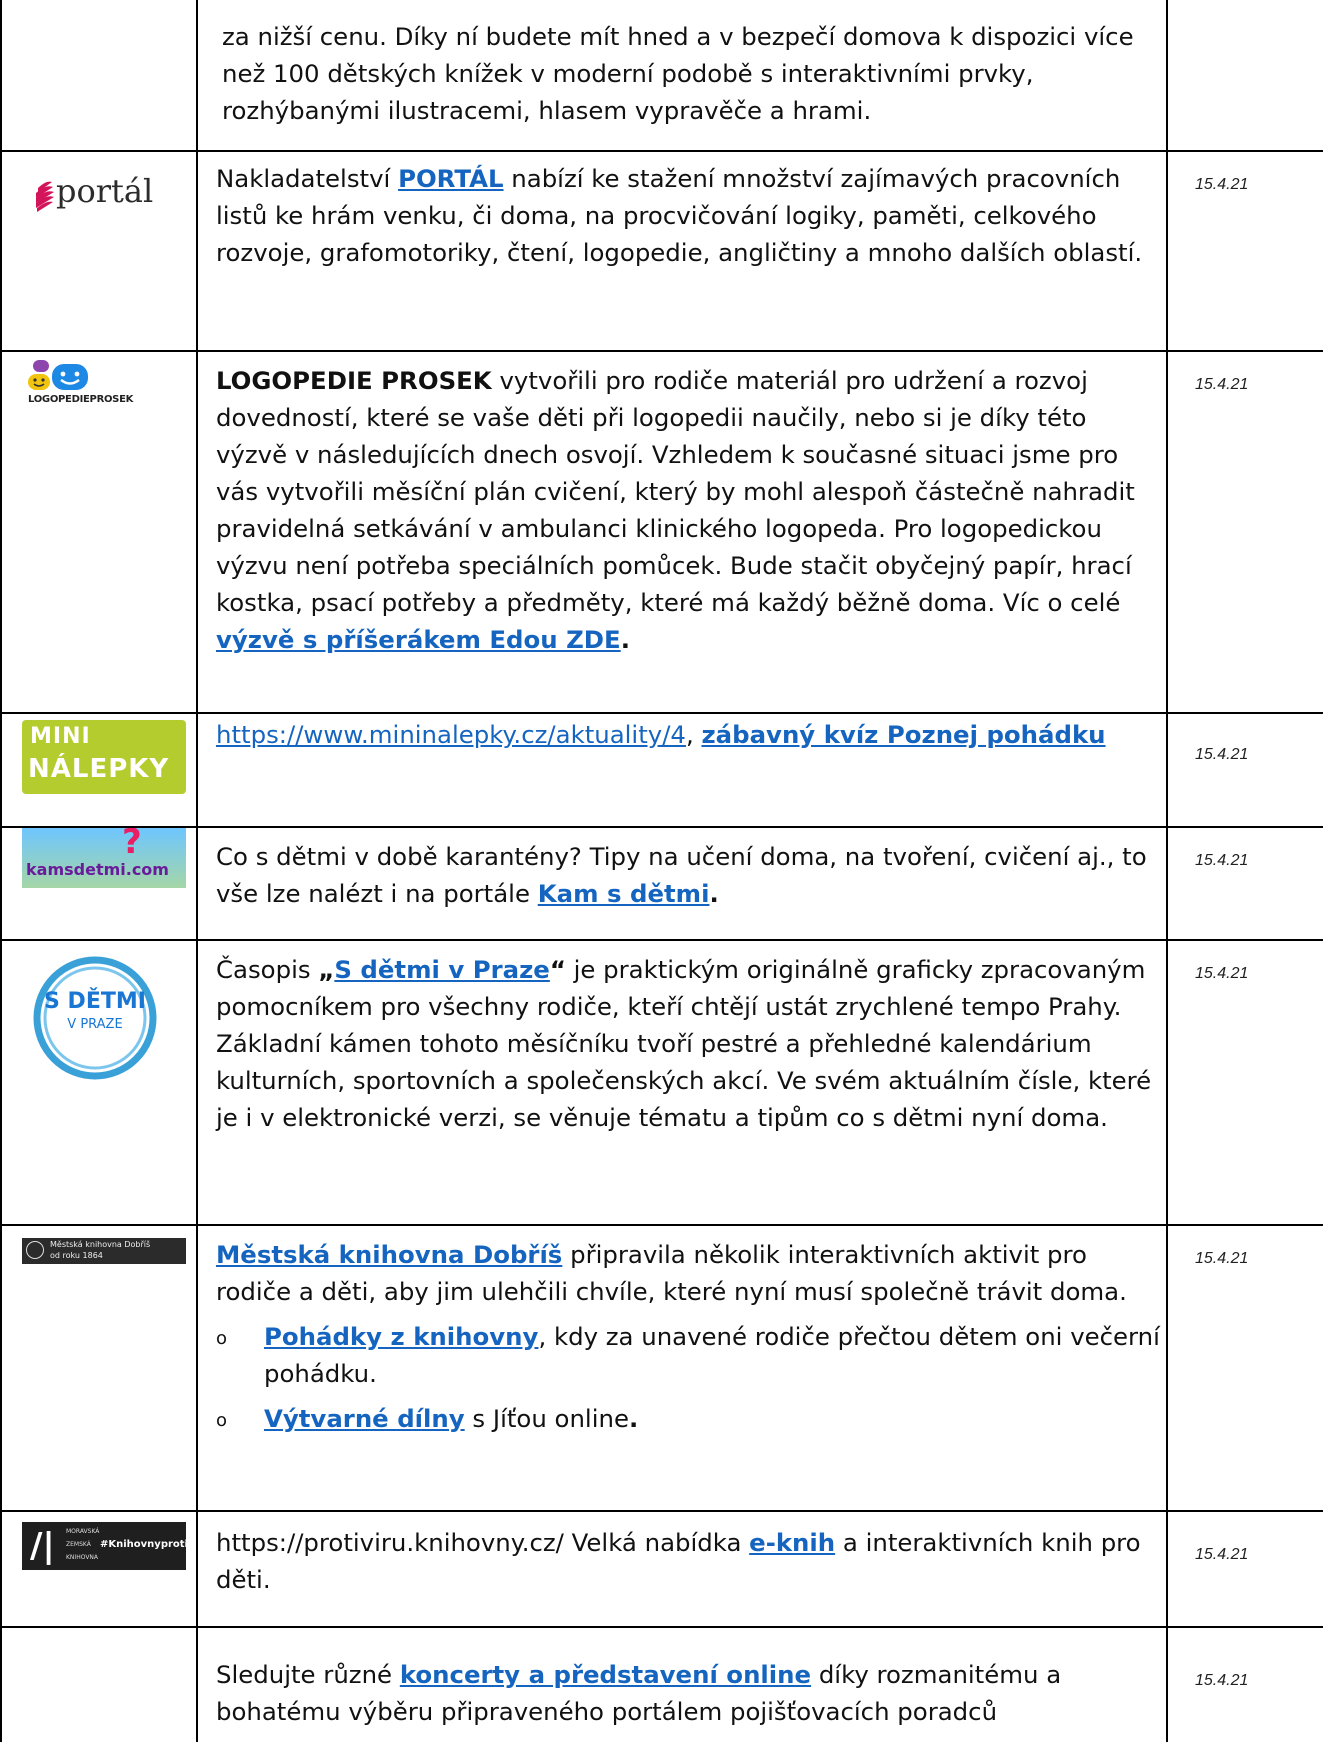  What do you see at coordinates (60, 736) in the screenshot?
I see `mininalepky-logo-line1: MINI` at bounding box center [60, 736].